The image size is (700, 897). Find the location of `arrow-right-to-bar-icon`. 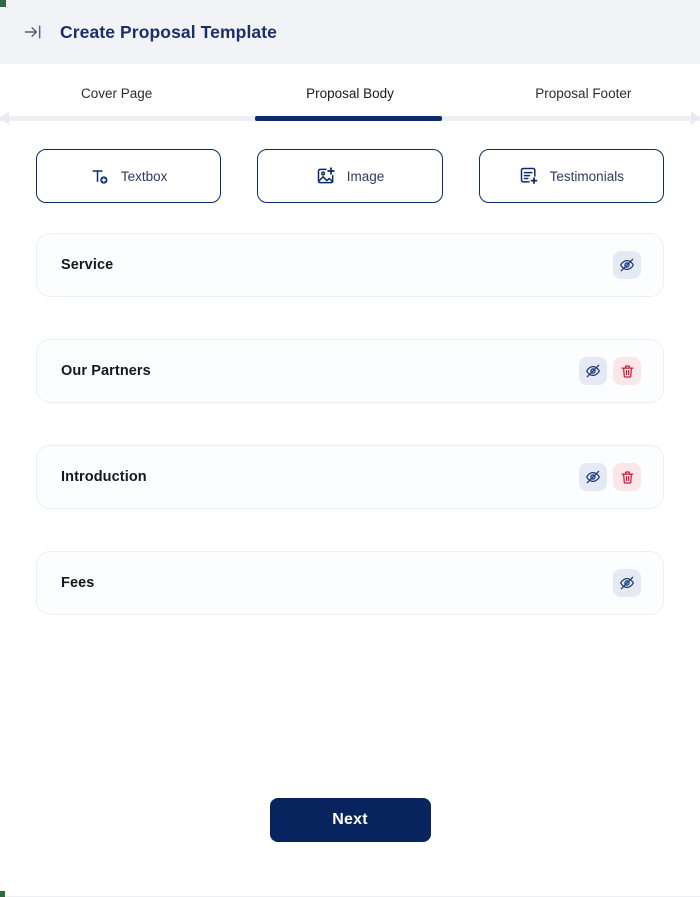

arrow-right-to-bar-icon is located at coordinates (33, 32).